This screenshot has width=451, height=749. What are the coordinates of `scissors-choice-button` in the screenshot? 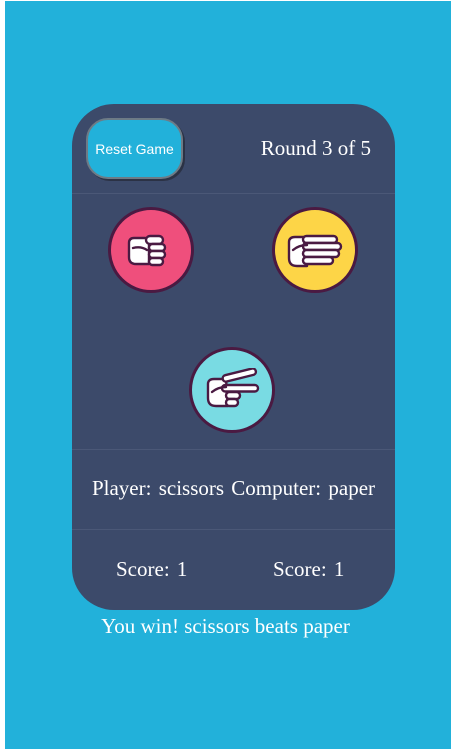 It's located at (232, 390).